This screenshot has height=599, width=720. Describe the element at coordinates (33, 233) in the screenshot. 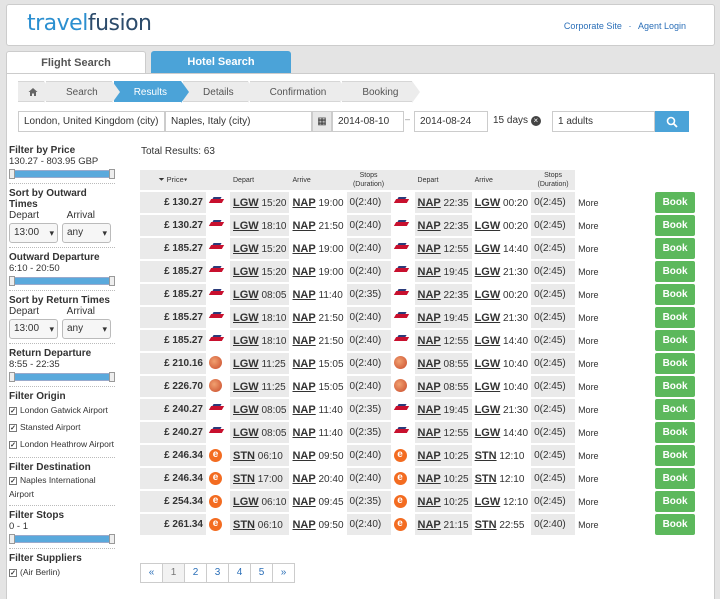

I see `outward-depart-select: 13:00` at that location.